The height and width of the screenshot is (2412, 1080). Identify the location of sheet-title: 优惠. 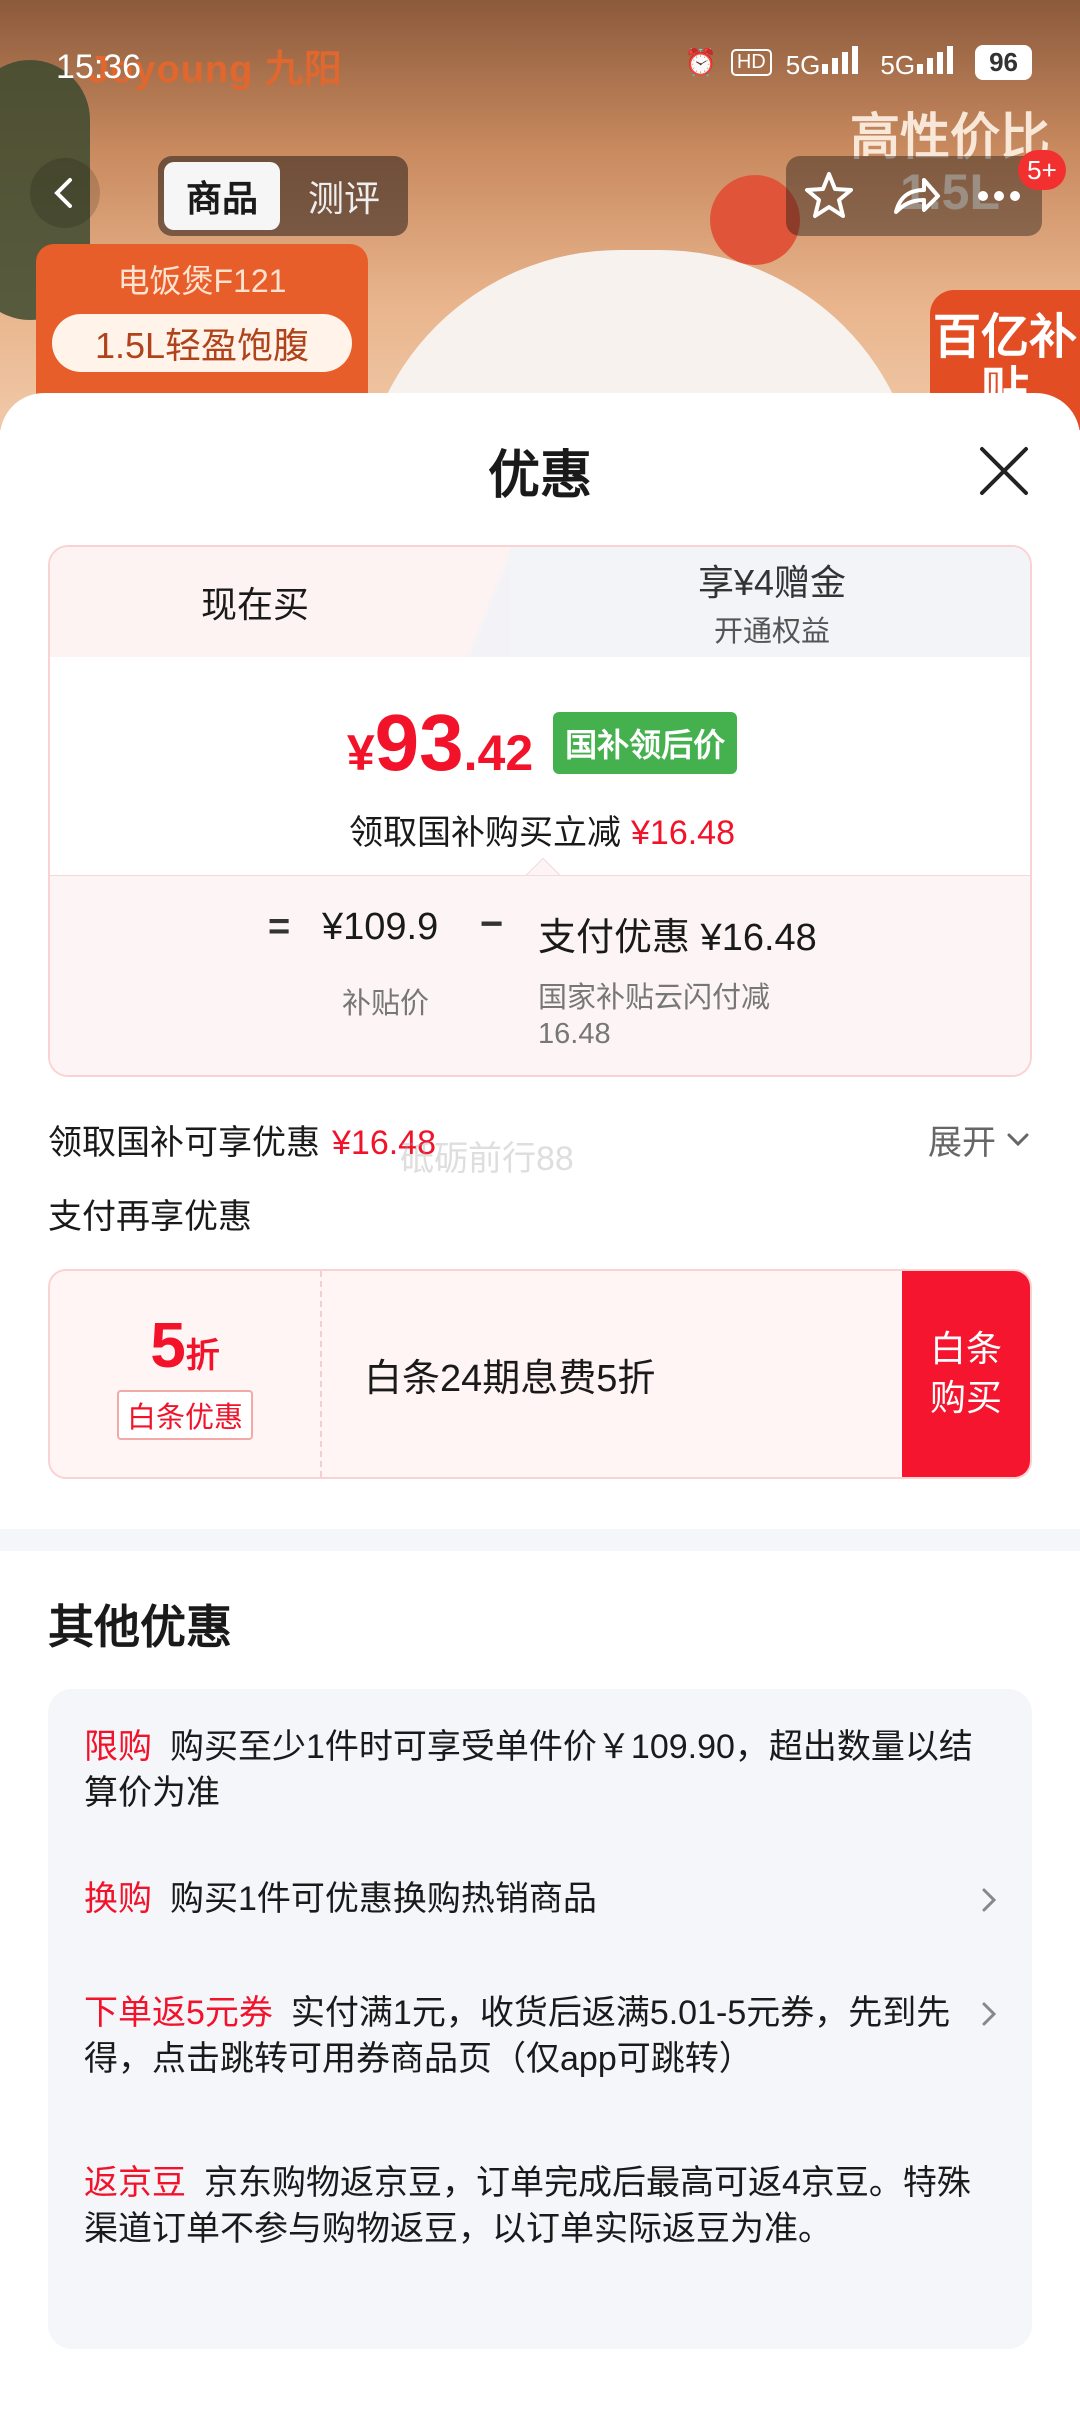
(539, 476).